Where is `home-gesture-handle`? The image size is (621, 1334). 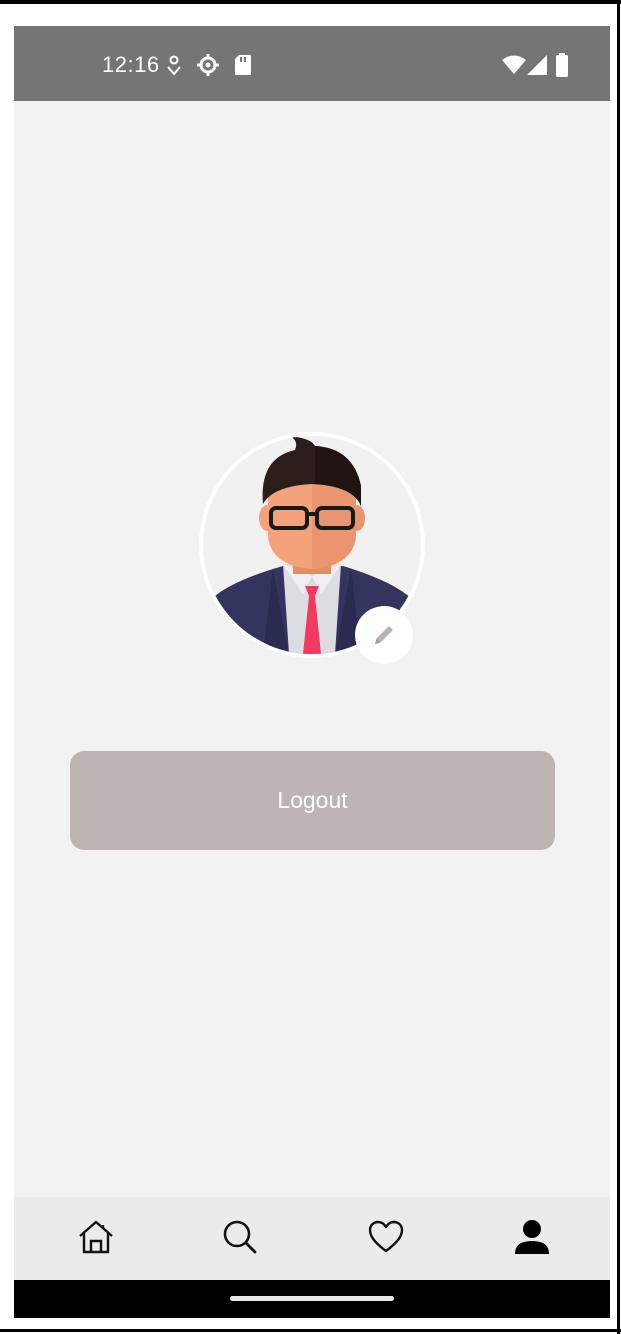
home-gesture-handle is located at coordinates (312, 1298).